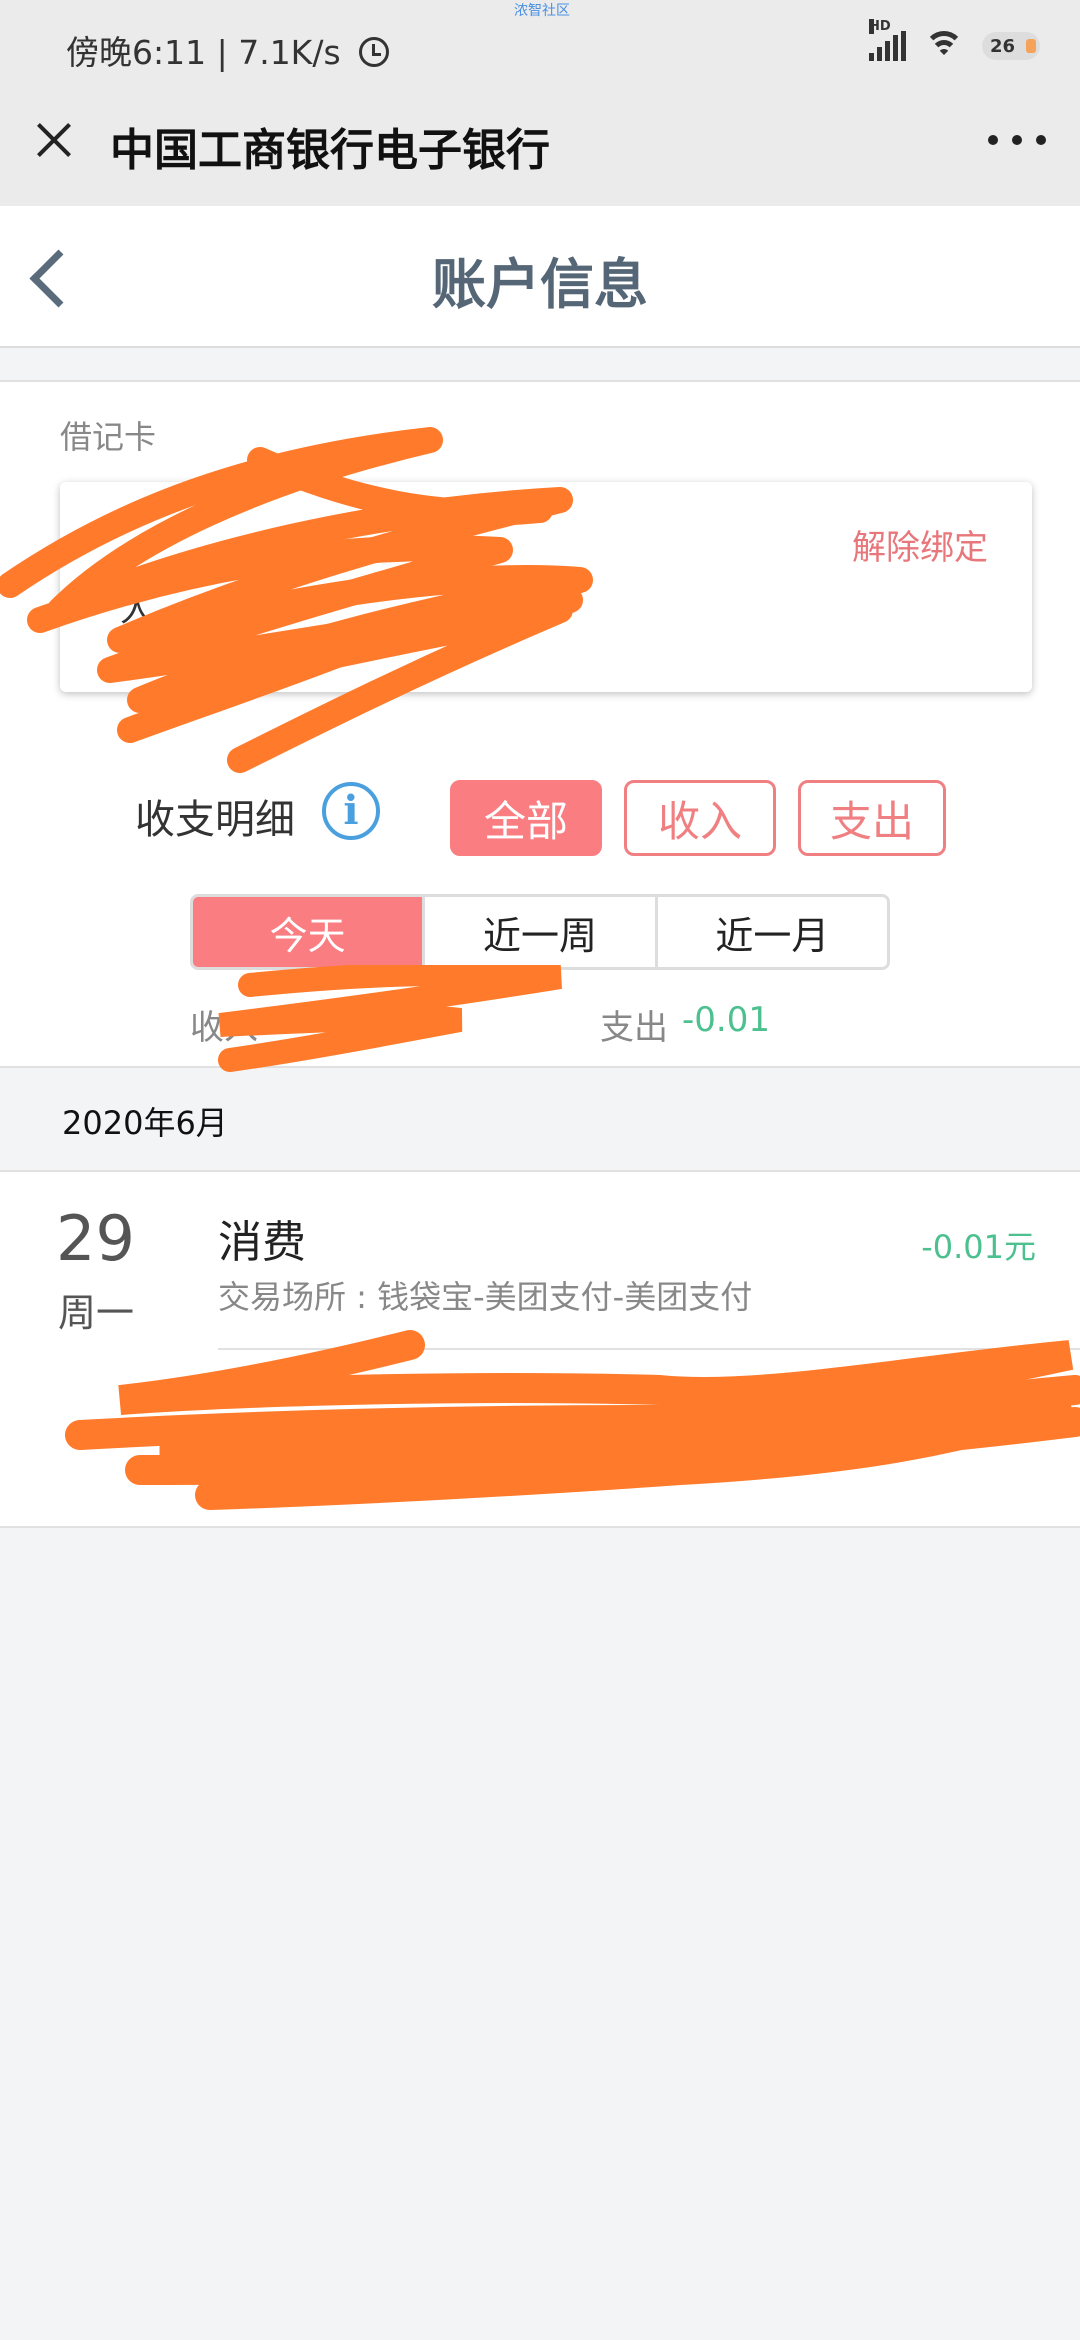 This screenshot has height=2340, width=1080. I want to click on tab-today: 今天, so click(308, 932).